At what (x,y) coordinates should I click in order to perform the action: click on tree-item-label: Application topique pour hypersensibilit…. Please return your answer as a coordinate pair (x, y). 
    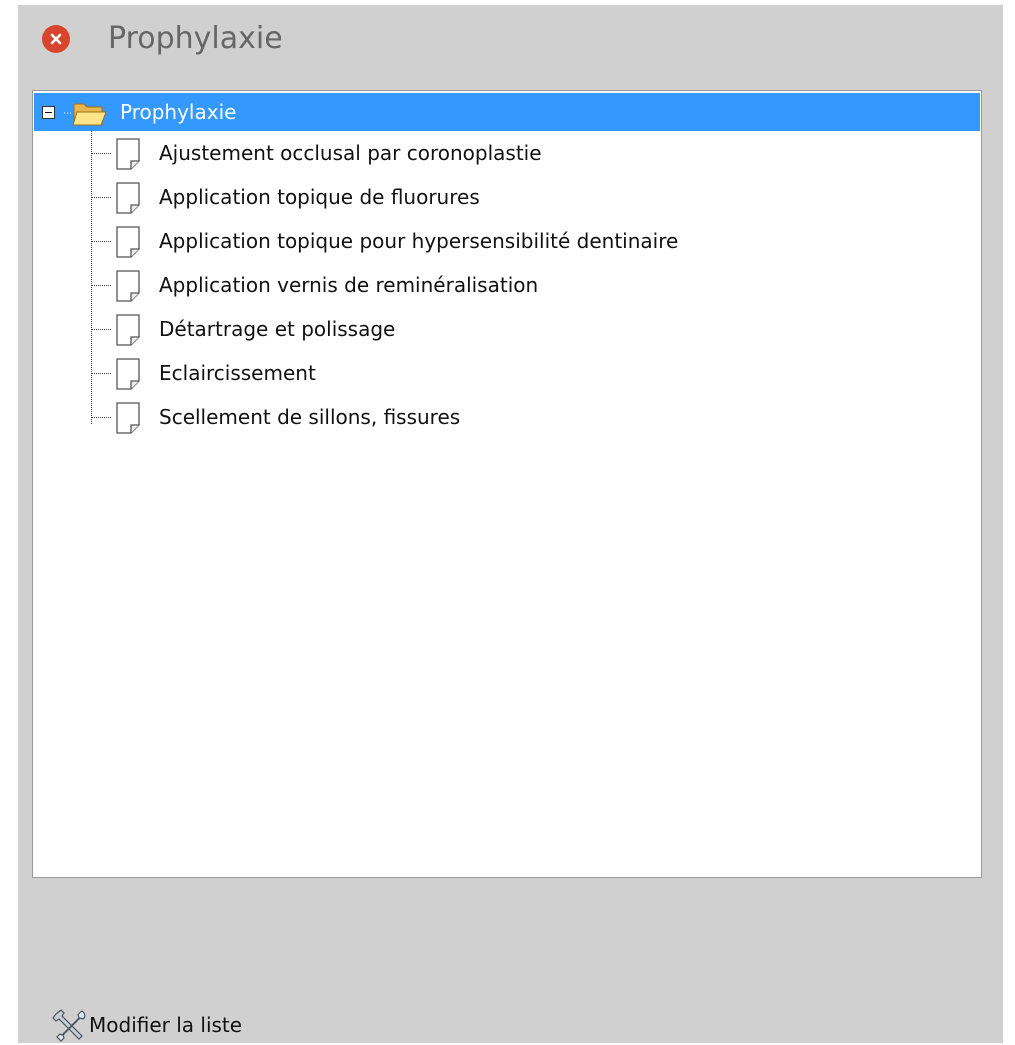
    Looking at the image, I should click on (419, 241).